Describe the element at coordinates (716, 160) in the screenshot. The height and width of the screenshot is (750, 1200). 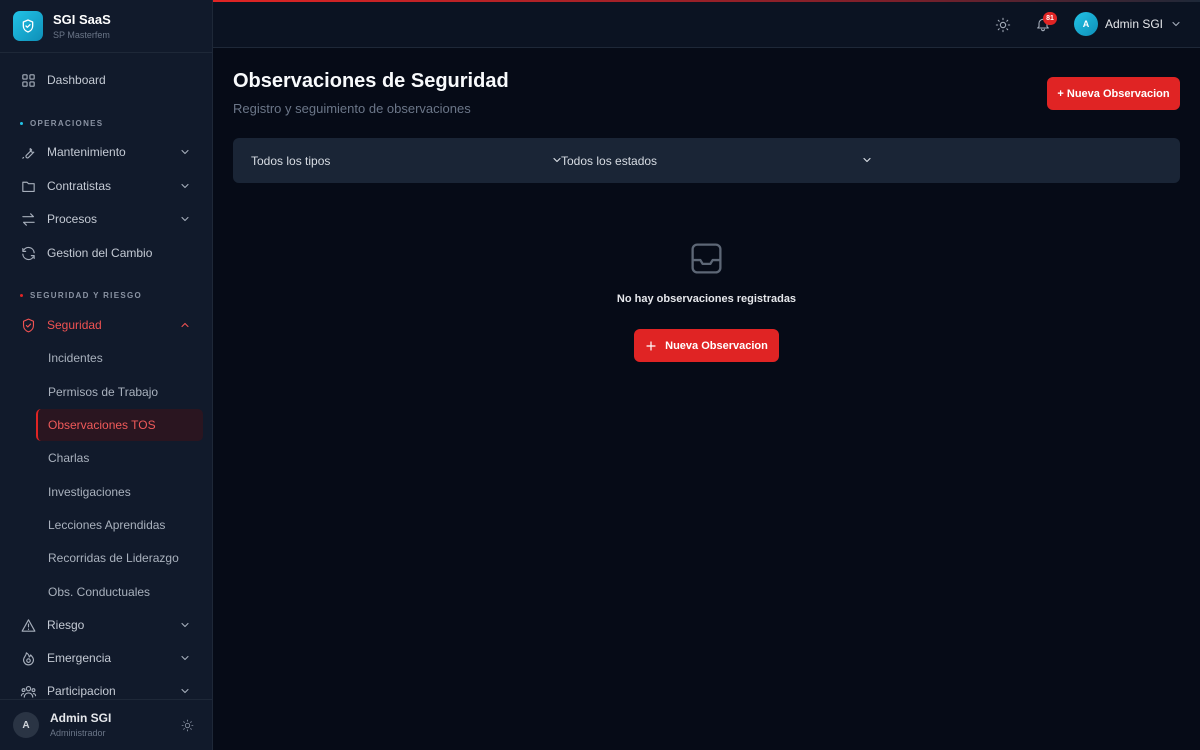
I see `status-filter-select: Todos los estados` at that location.